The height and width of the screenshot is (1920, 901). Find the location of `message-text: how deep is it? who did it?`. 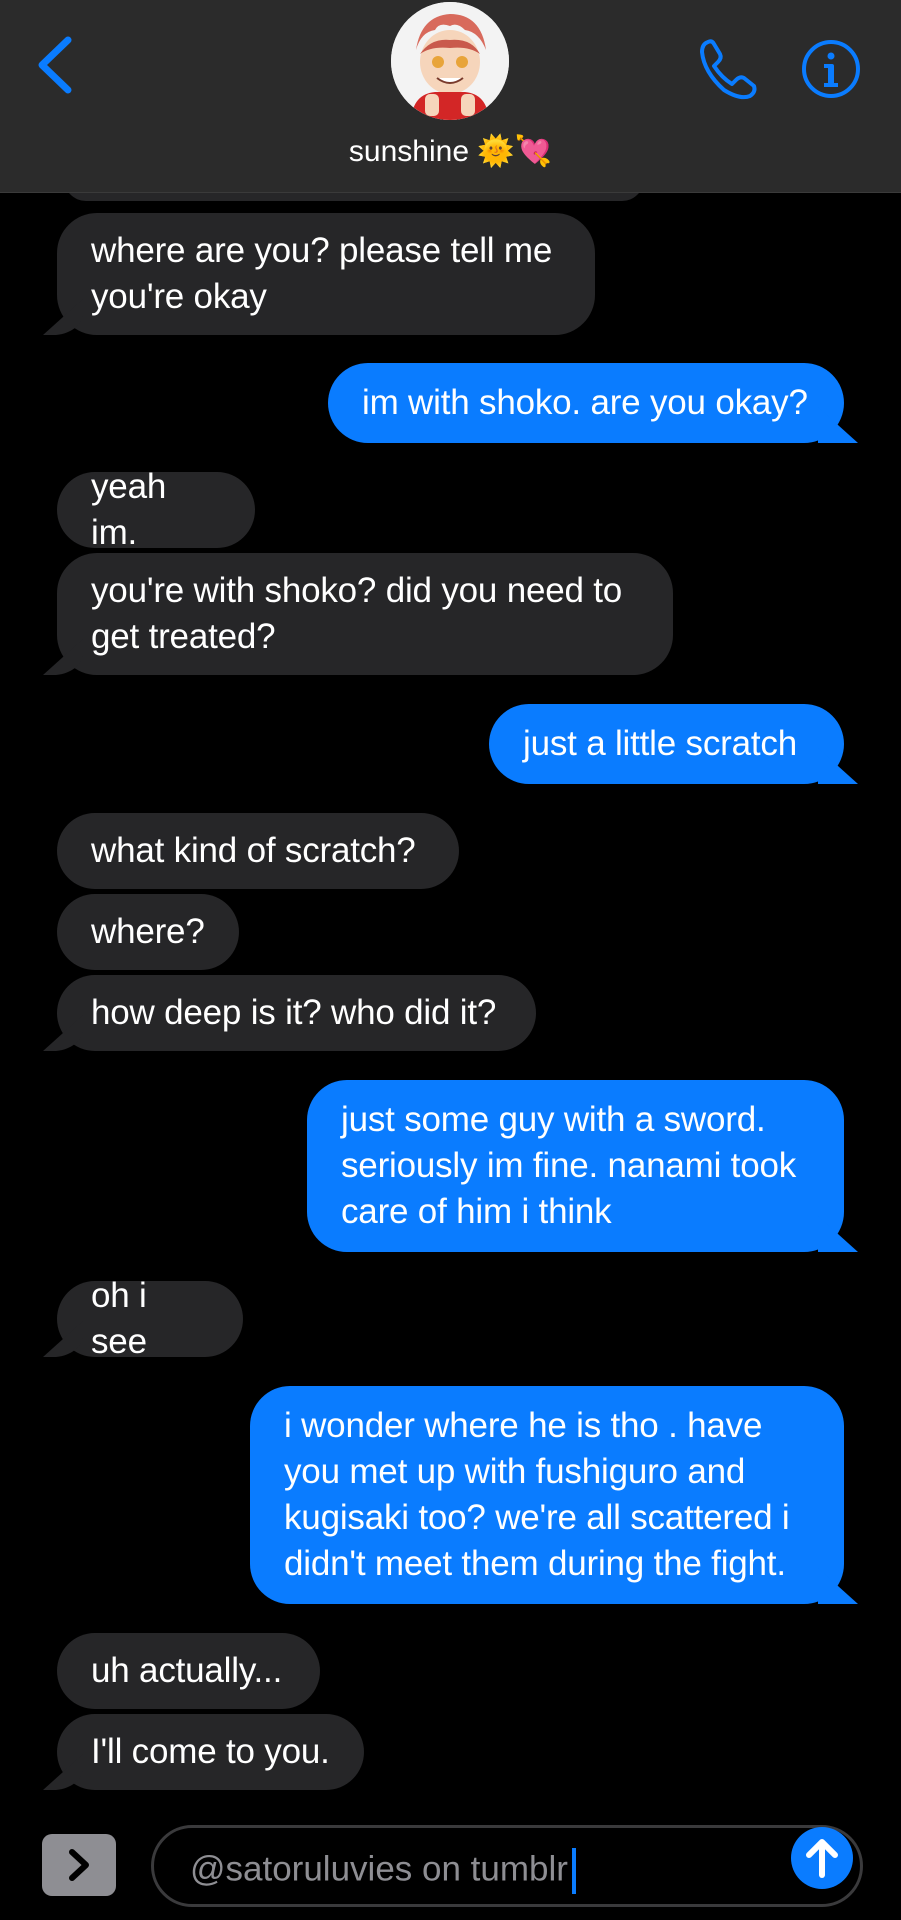

message-text: how deep is it? who did it? is located at coordinates (294, 1012).